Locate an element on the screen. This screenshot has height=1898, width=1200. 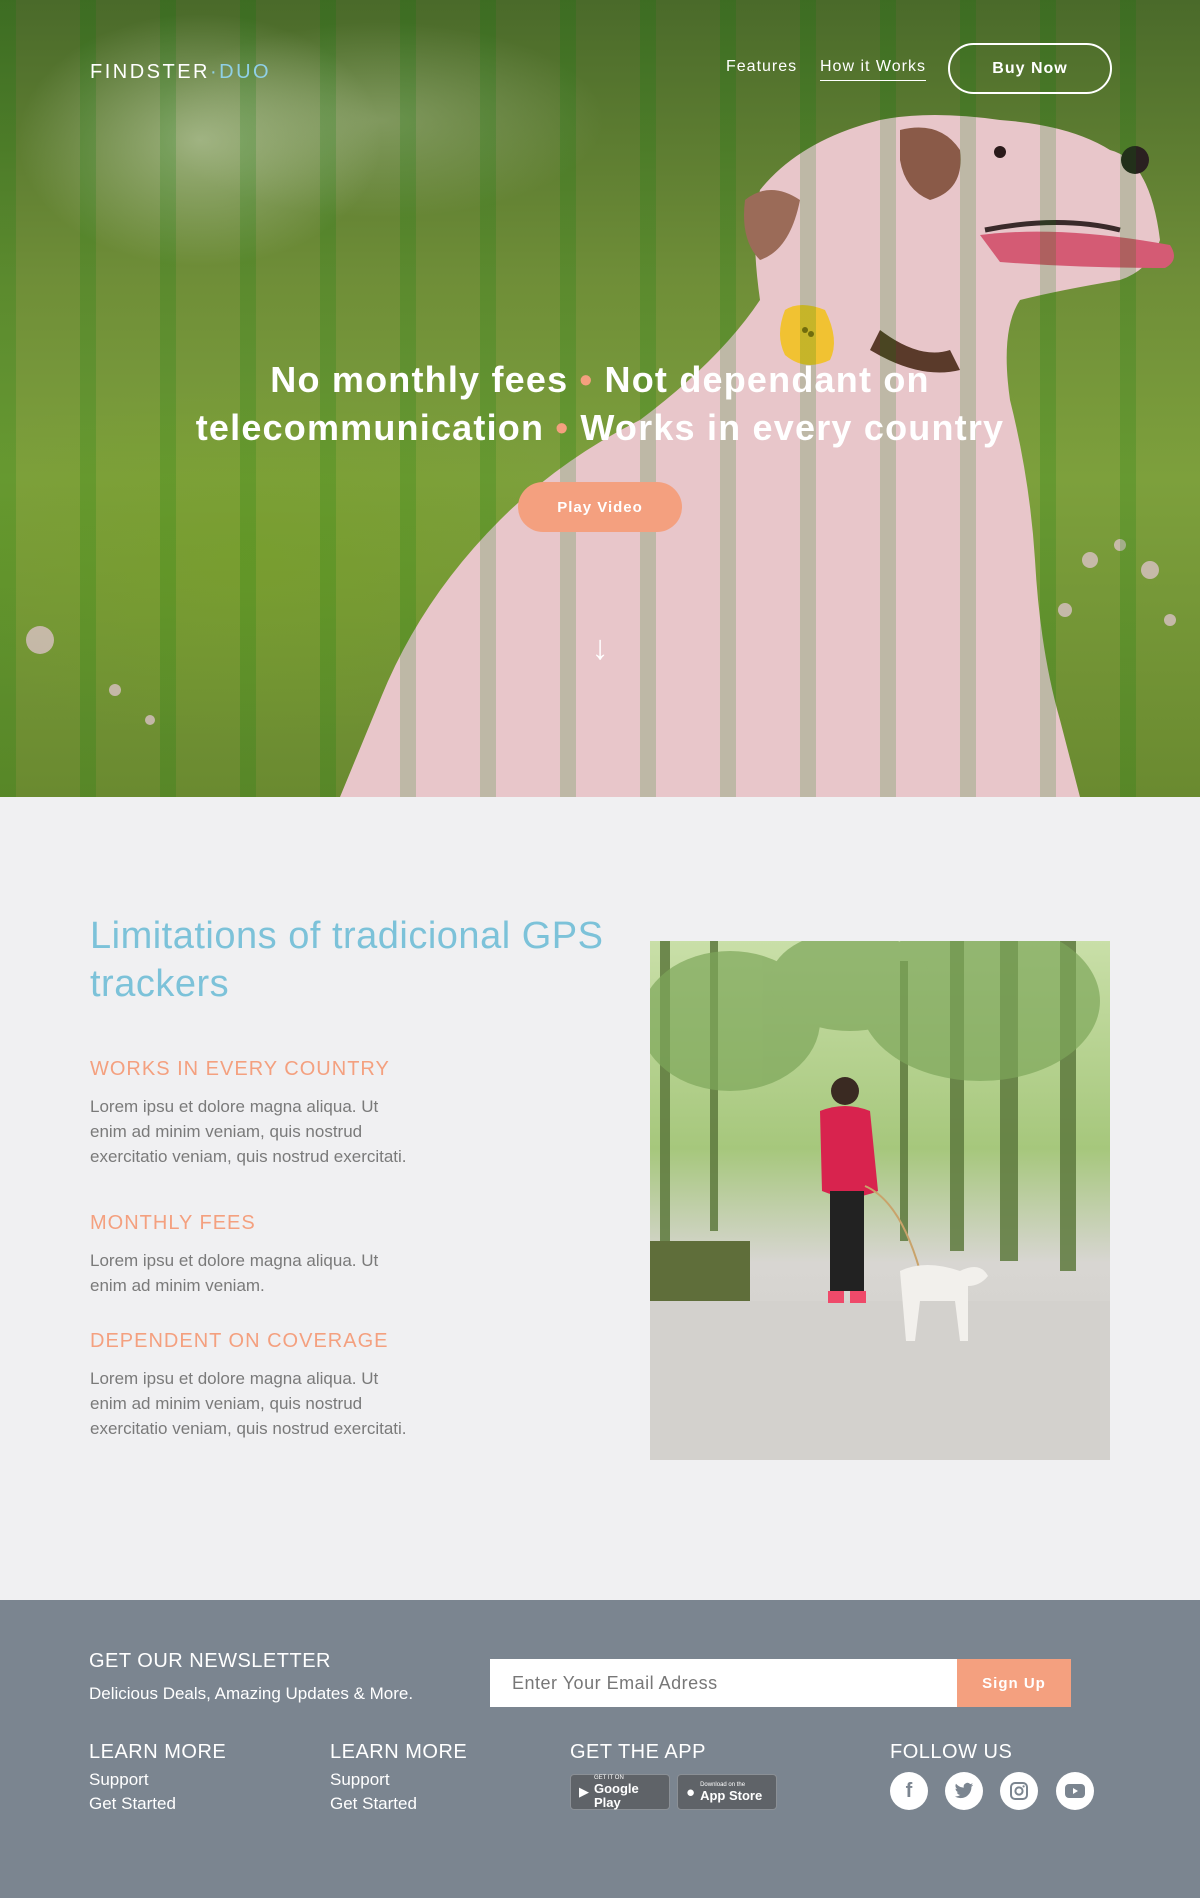
learn-more-heading-1: LEARN MORE is located at coordinates (158, 1752).